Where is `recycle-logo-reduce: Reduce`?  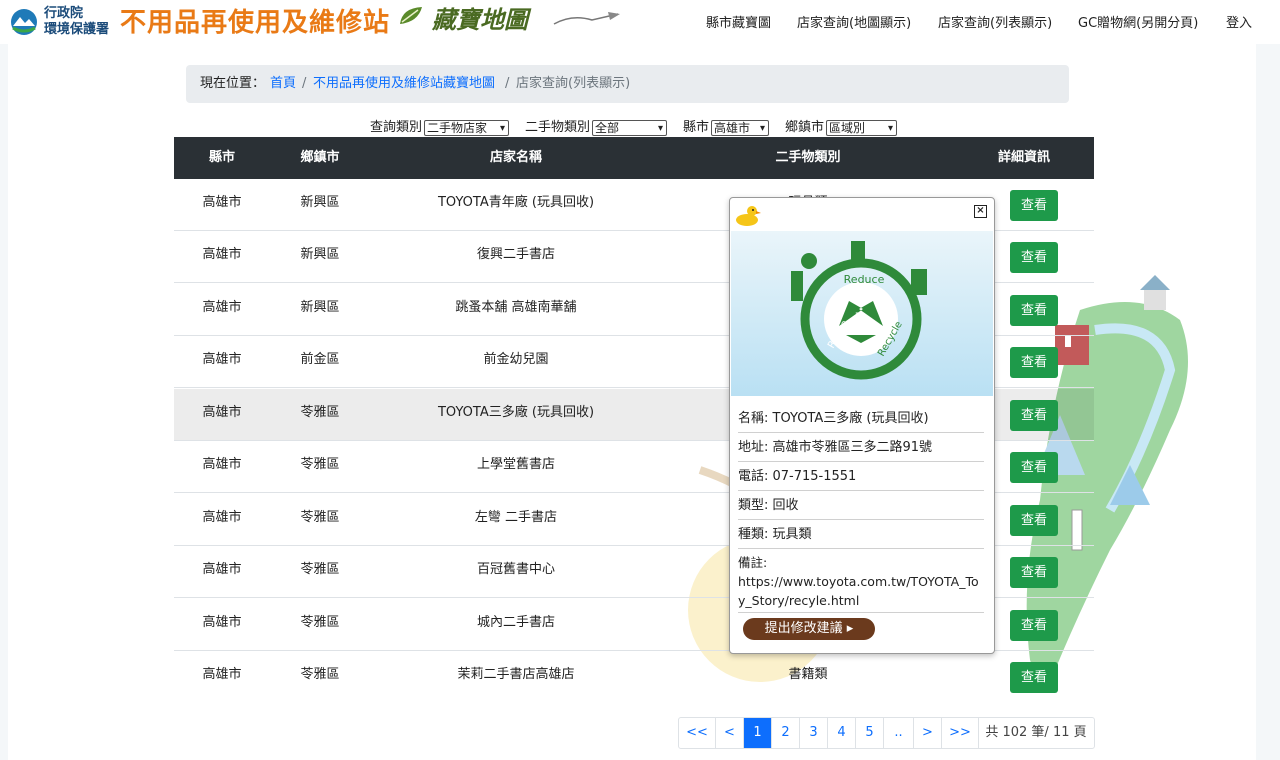 recycle-logo-reduce: Reduce is located at coordinates (864, 279).